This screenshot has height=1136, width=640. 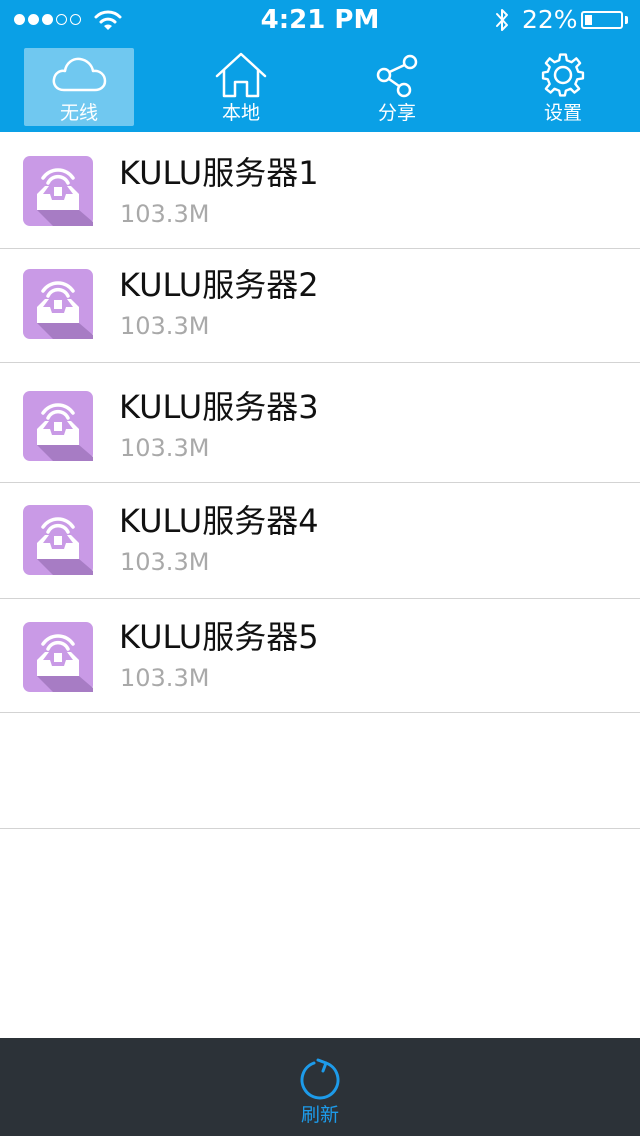 I want to click on gear-icon, so click(x=563, y=75).